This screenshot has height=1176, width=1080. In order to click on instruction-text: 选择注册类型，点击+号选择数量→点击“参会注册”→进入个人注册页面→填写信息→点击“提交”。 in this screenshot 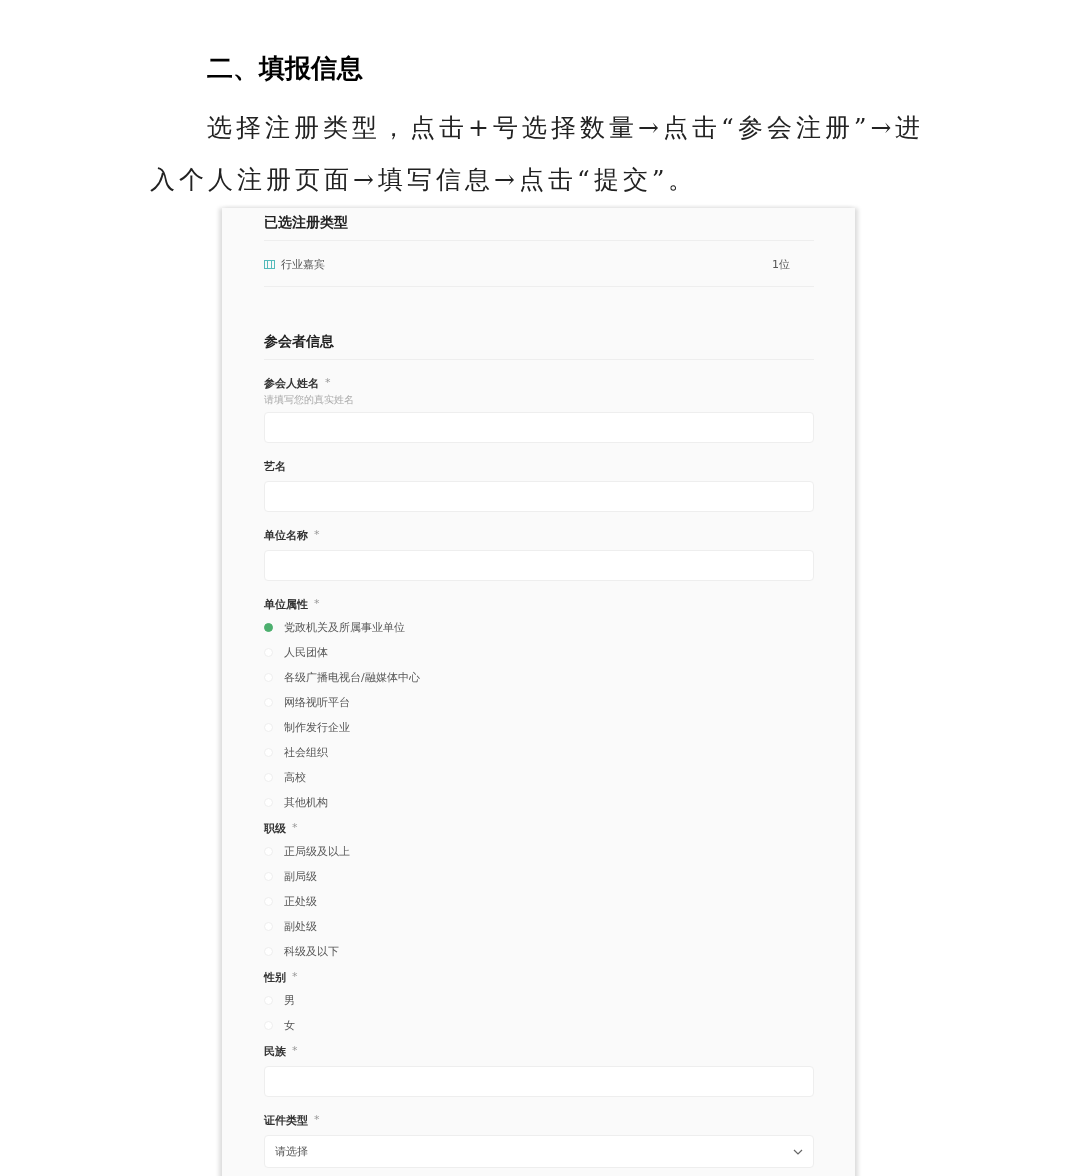, I will do `click(538, 154)`.